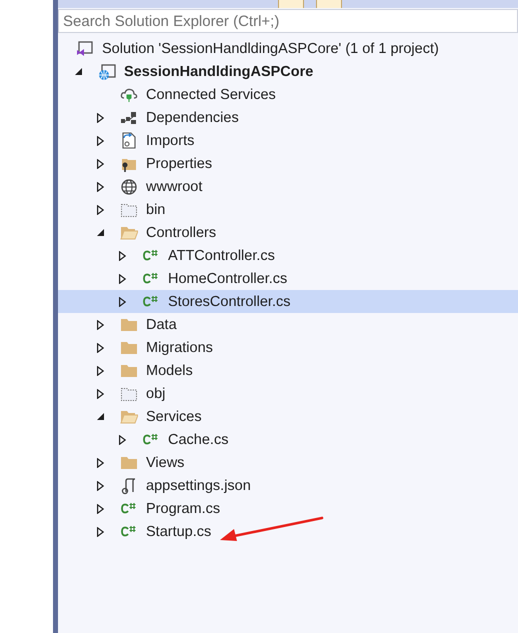 This screenshot has width=518, height=633. I want to click on tree-item: Dependencies, so click(288, 117).